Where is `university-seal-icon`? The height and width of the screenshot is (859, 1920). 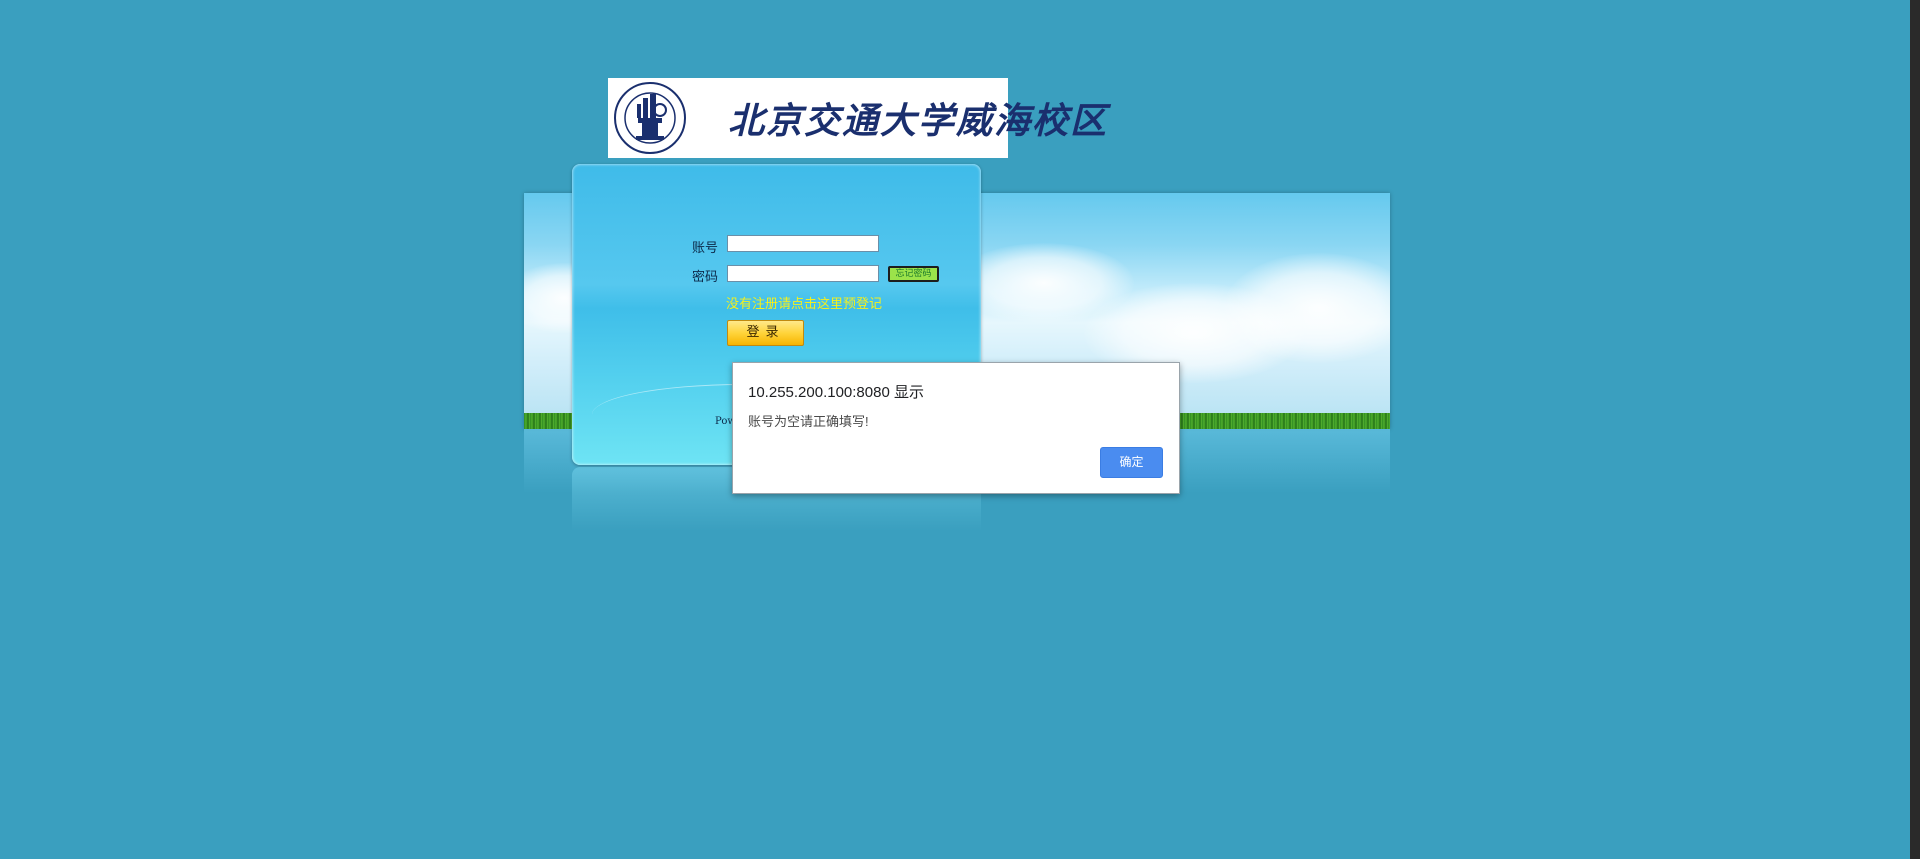 university-seal-icon is located at coordinates (650, 118).